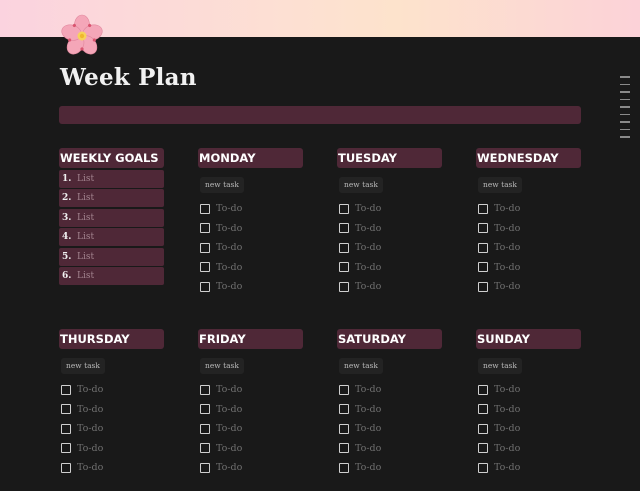  What do you see at coordinates (111, 256) in the screenshot?
I see `goal-item: 5. List` at bounding box center [111, 256].